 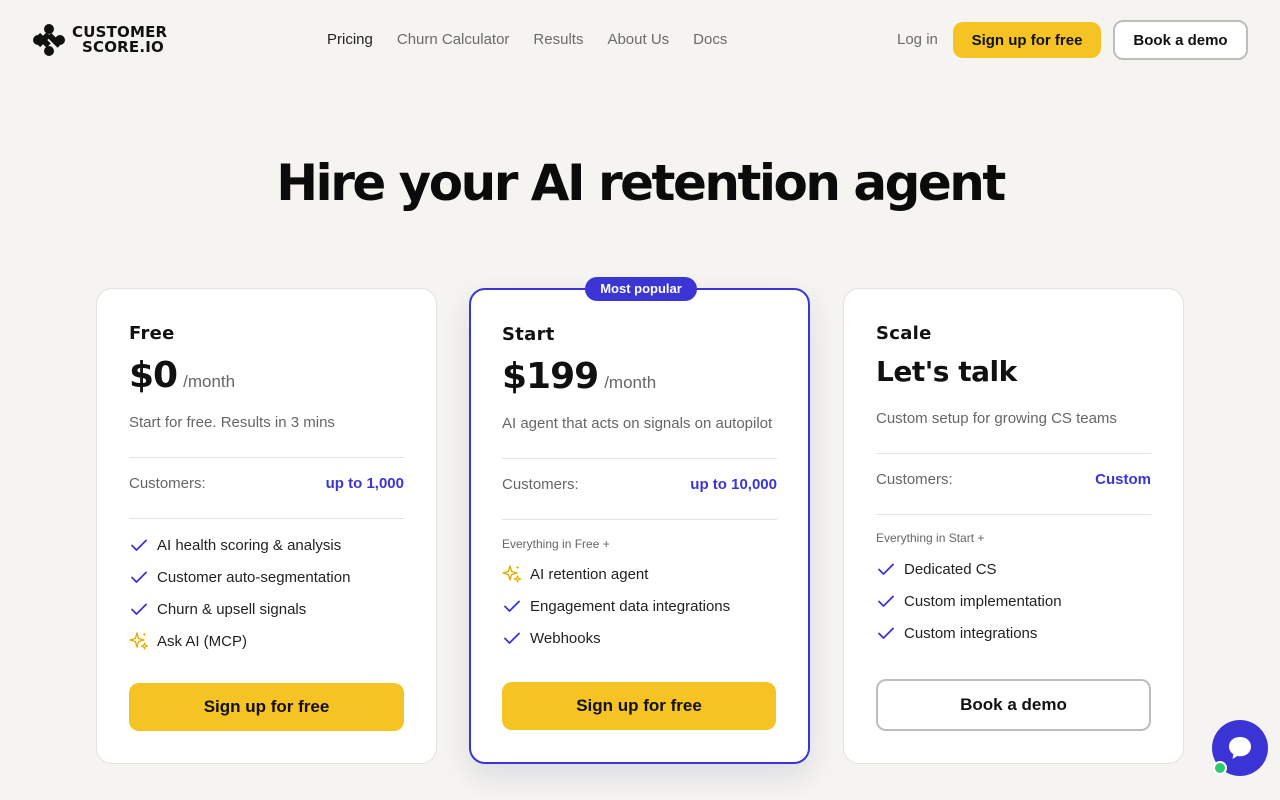 What do you see at coordinates (232, 422) in the screenshot?
I see `plan-description: Start for free. Results in 3 mins` at bounding box center [232, 422].